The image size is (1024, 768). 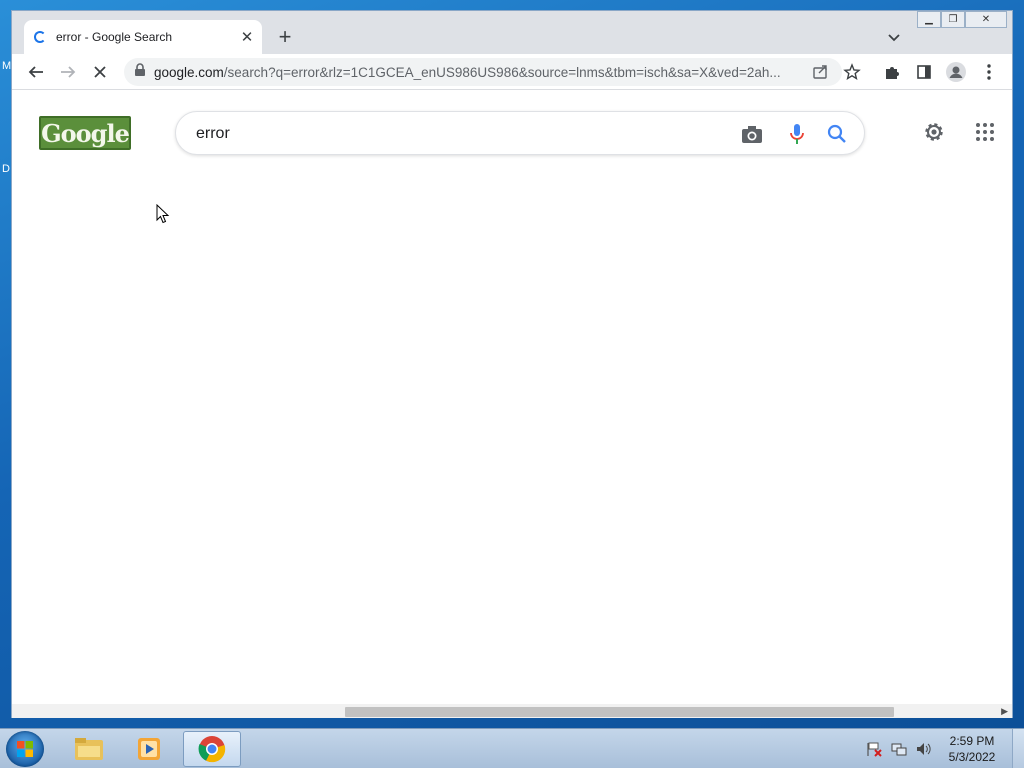 What do you see at coordinates (512, 32) in the screenshot?
I see `tab-strip: error - Google Search ✕ + ▁ ❐ ✕` at bounding box center [512, 32].